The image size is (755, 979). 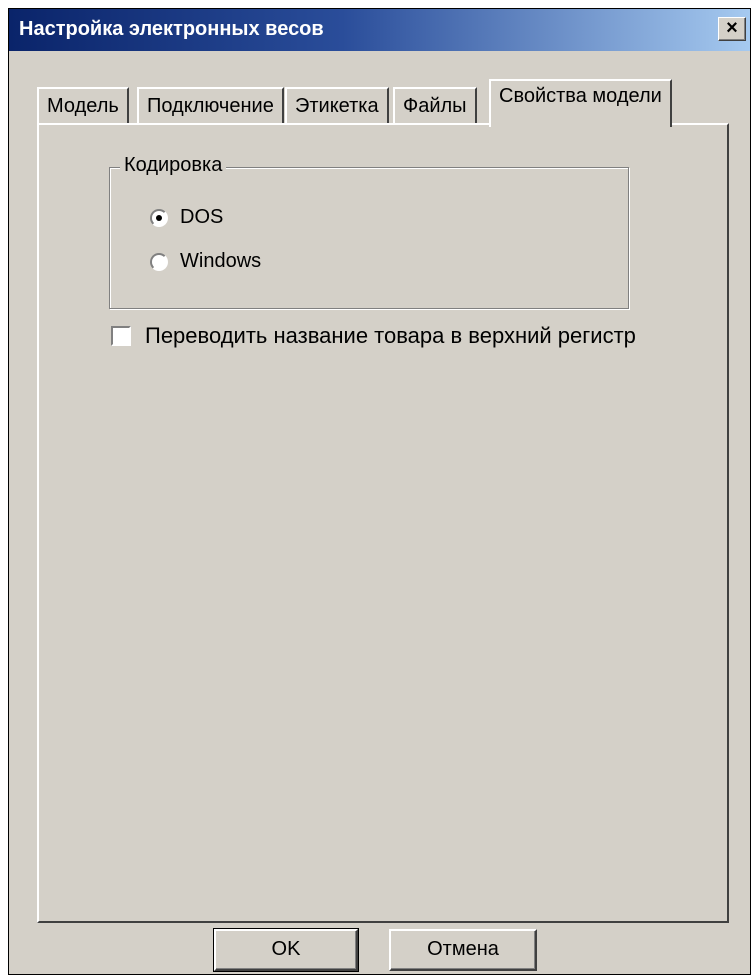 I want to click on tab-files: Файлы, so click(x=435, y=106).